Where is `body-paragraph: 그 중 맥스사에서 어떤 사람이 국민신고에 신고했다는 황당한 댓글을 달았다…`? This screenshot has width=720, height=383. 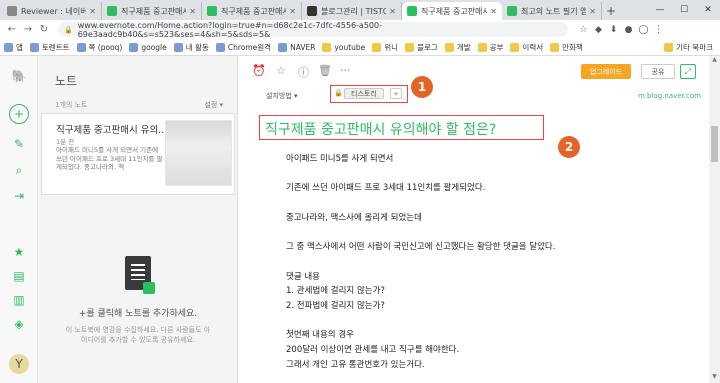
body-paragraph: 그 중 맥스사에서 어떤 사람이 국민신고에 신고했다는 황당한 댓글을 달았다… is located at coordinates (421, 247).